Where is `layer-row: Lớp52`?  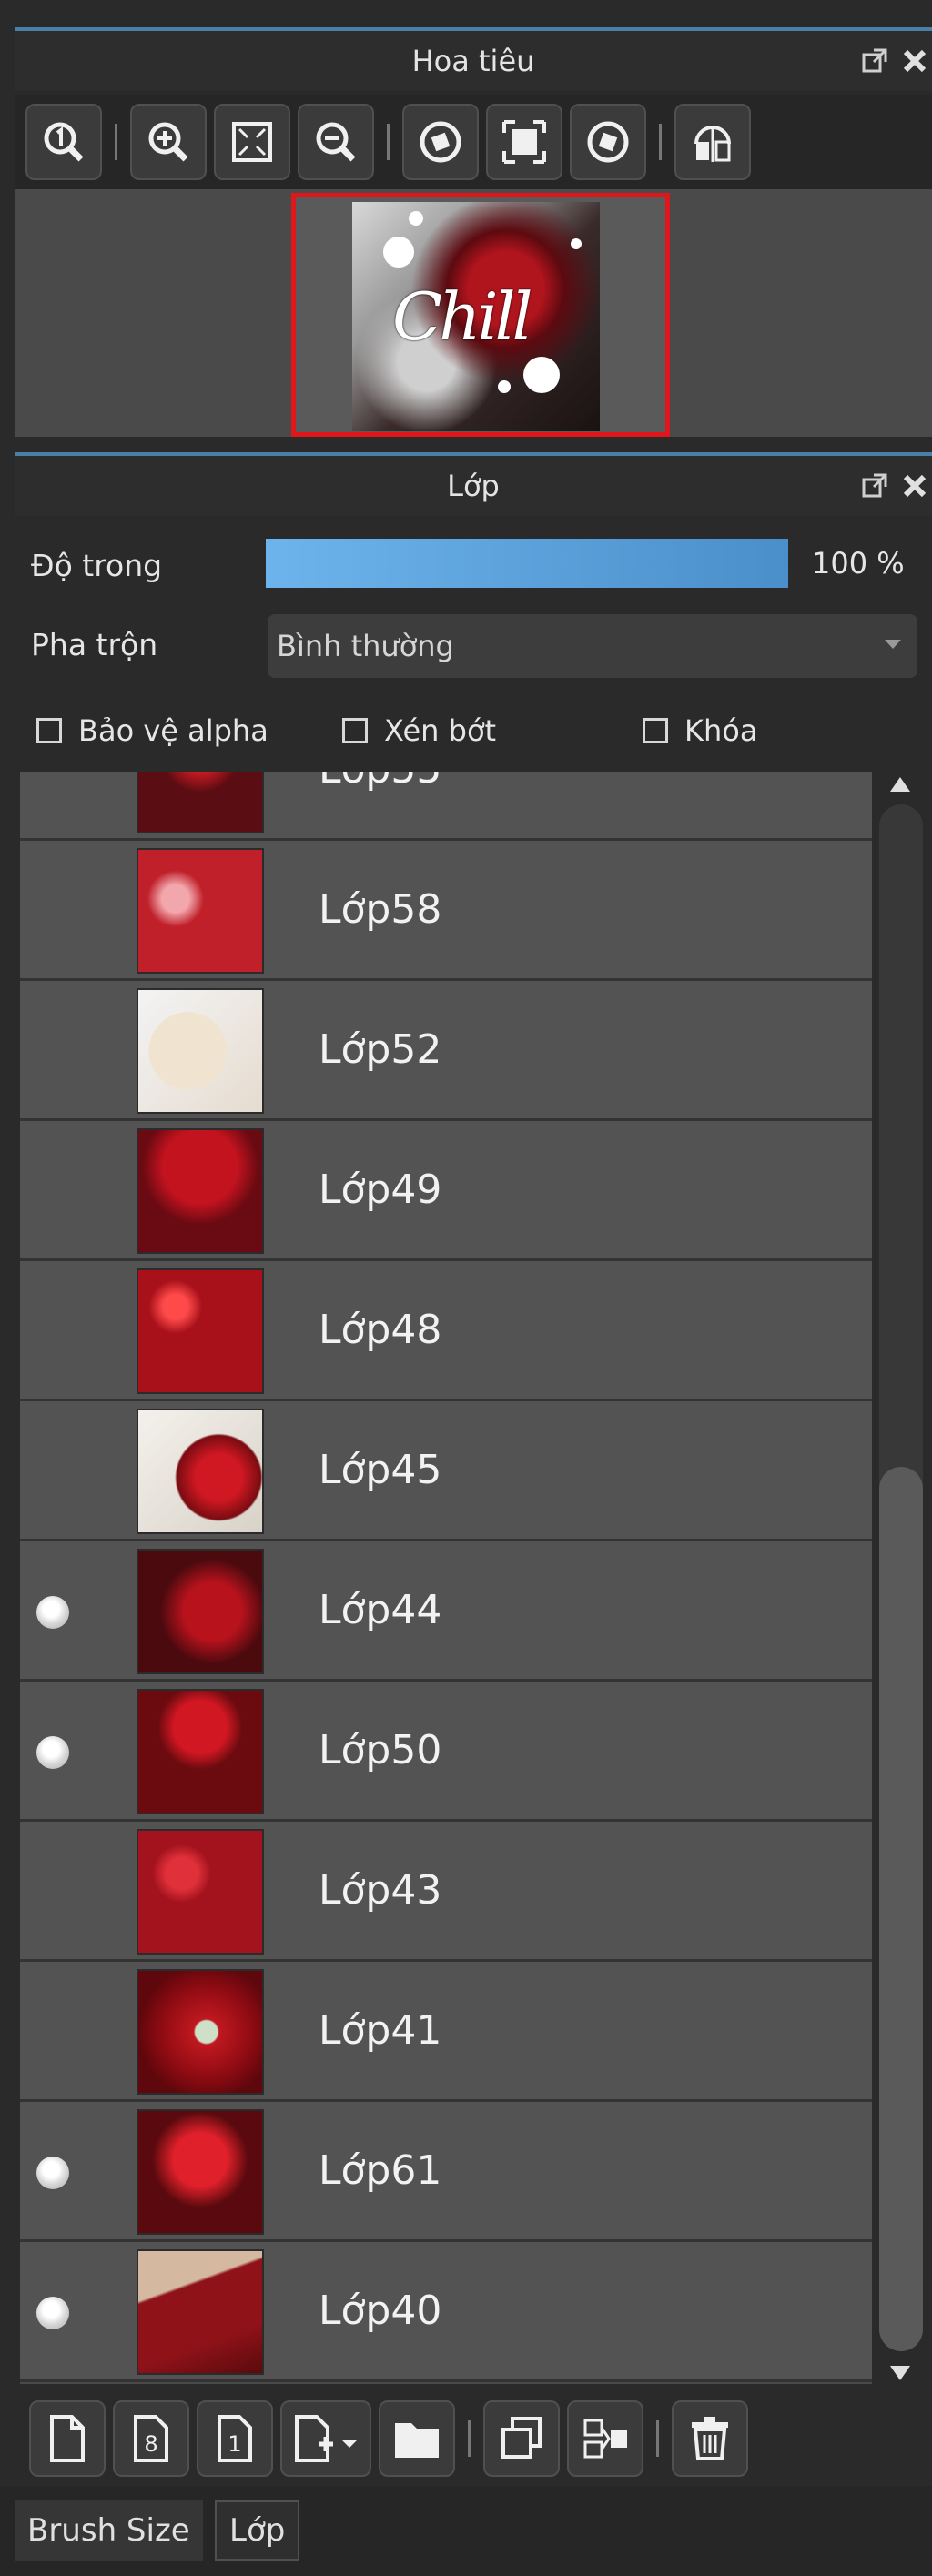 layer-row: Lớp52 is located at coordinates (446, 1051).